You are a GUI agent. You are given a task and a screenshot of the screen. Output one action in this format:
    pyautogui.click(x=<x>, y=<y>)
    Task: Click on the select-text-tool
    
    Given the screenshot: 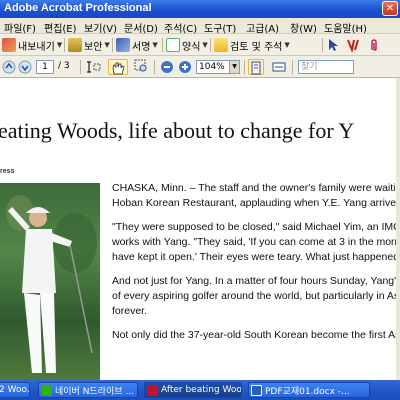 What is the action you would take?
    pyautogui.click(x=94, y=67)
    